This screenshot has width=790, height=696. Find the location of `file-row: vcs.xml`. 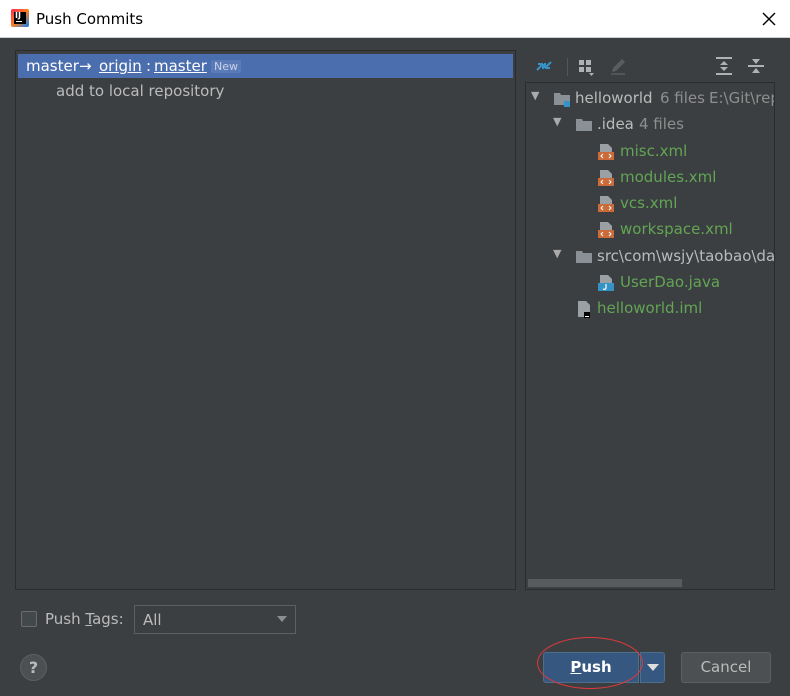

file-row: vcs.xml is located at coordinates (650, 204).